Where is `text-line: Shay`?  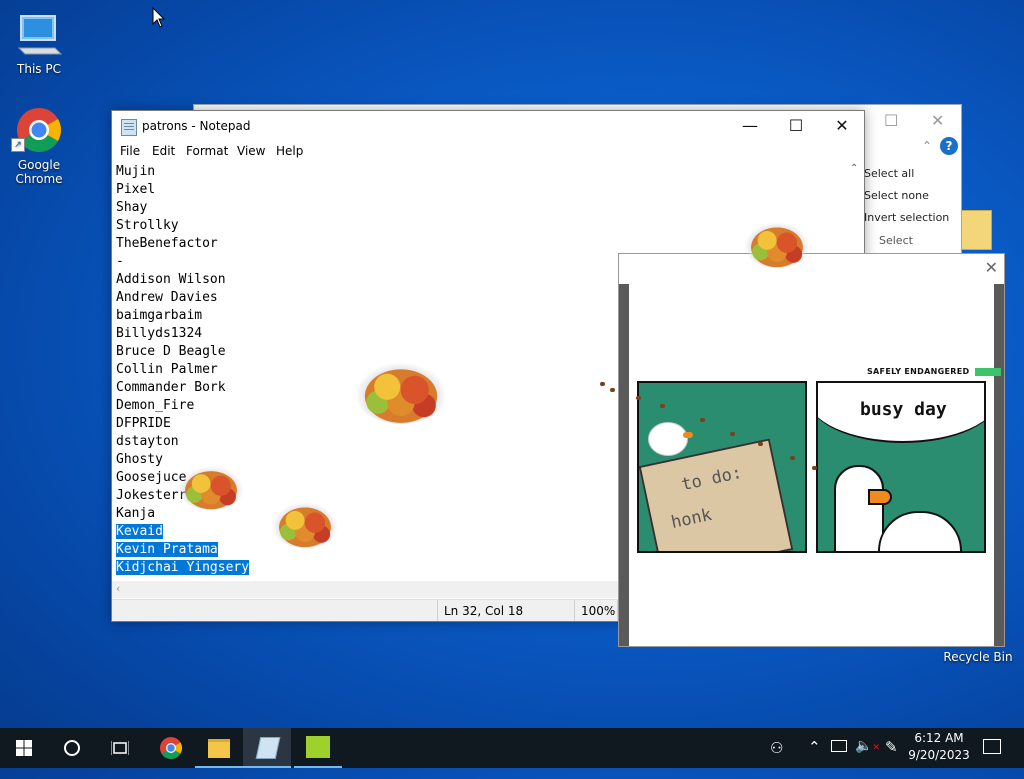
text-line: Shay is located at coordinates (483, 208).